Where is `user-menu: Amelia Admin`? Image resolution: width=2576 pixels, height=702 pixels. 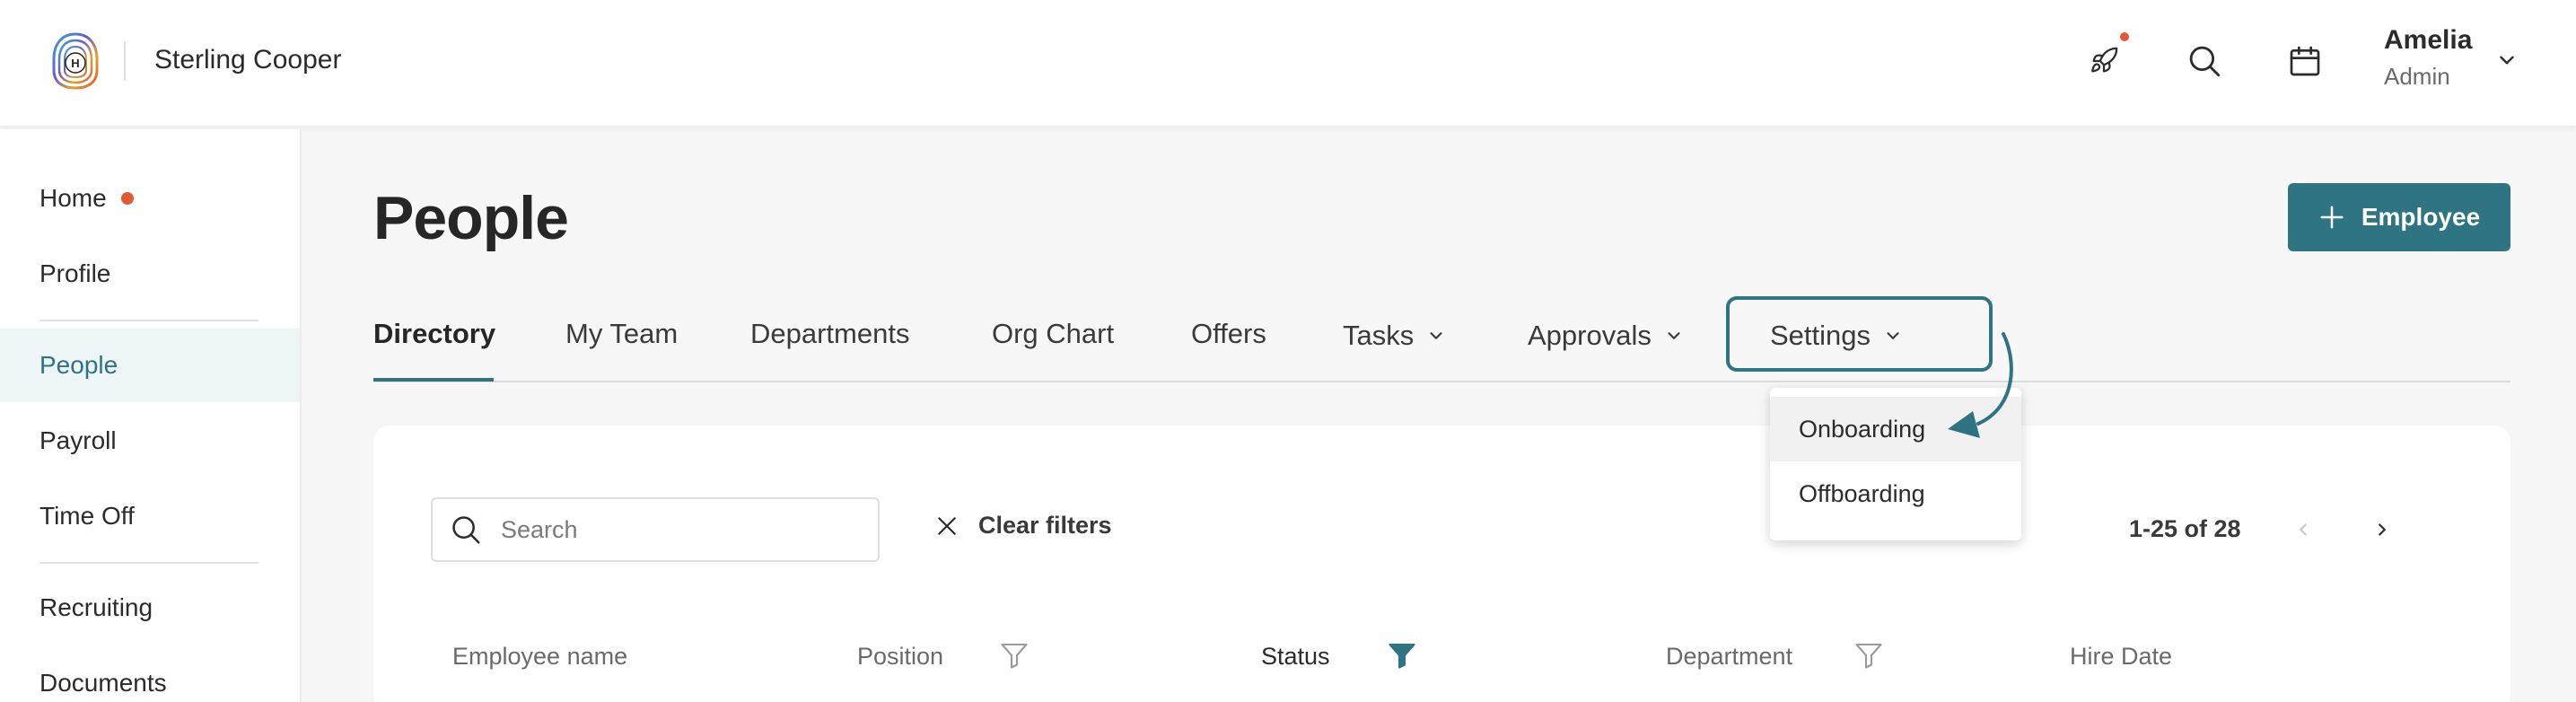
user-menu: Amelia Admin is located at coordinates (2428, 58).